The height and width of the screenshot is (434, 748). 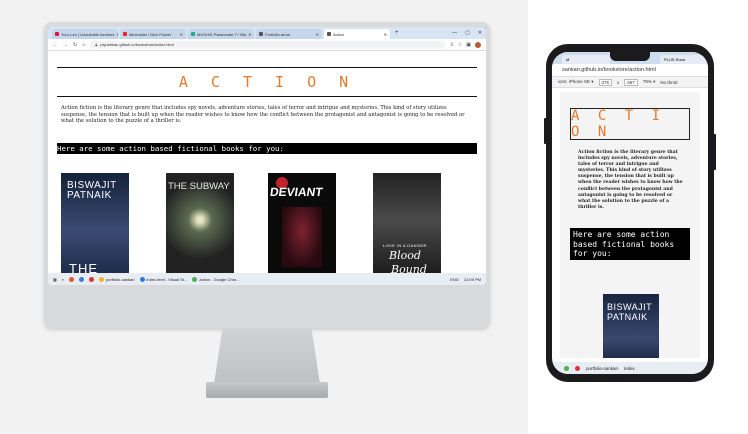 I want to click on phone-page-title: A C T I O N, so click(x=618, y=124).